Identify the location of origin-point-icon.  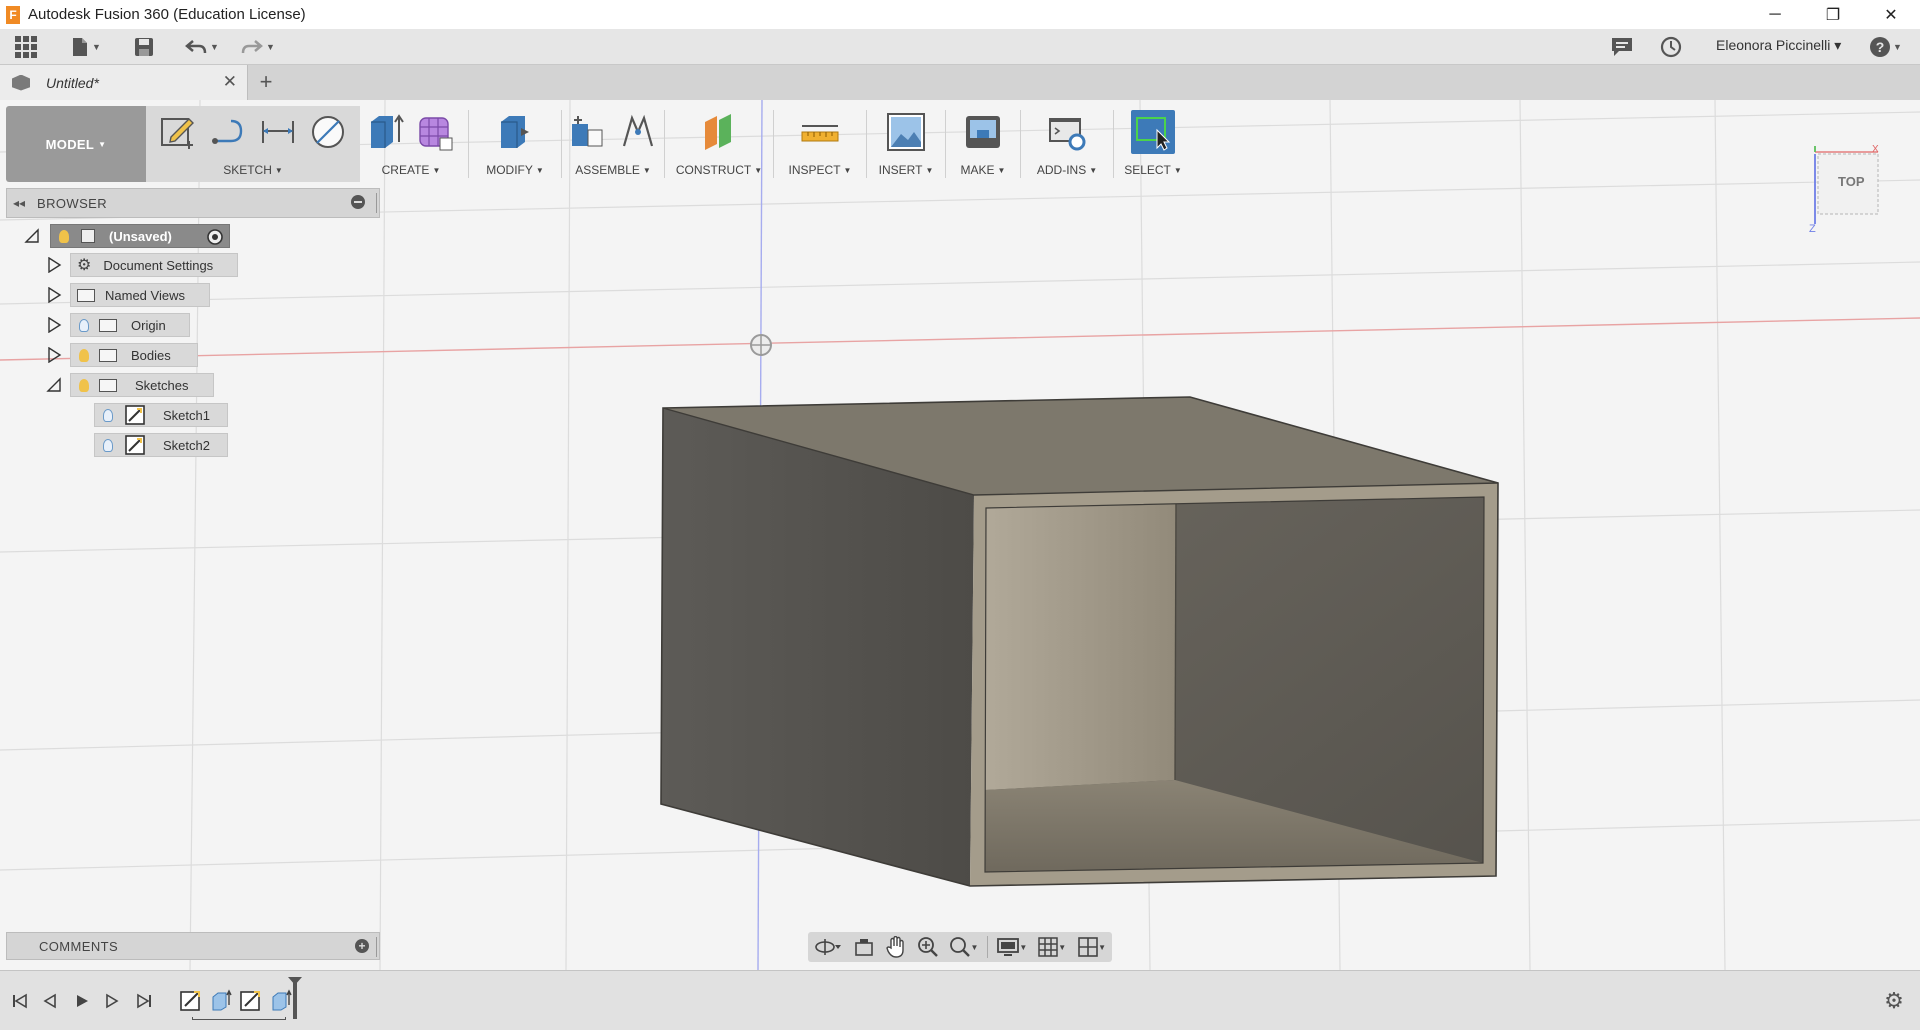
(761, 345).